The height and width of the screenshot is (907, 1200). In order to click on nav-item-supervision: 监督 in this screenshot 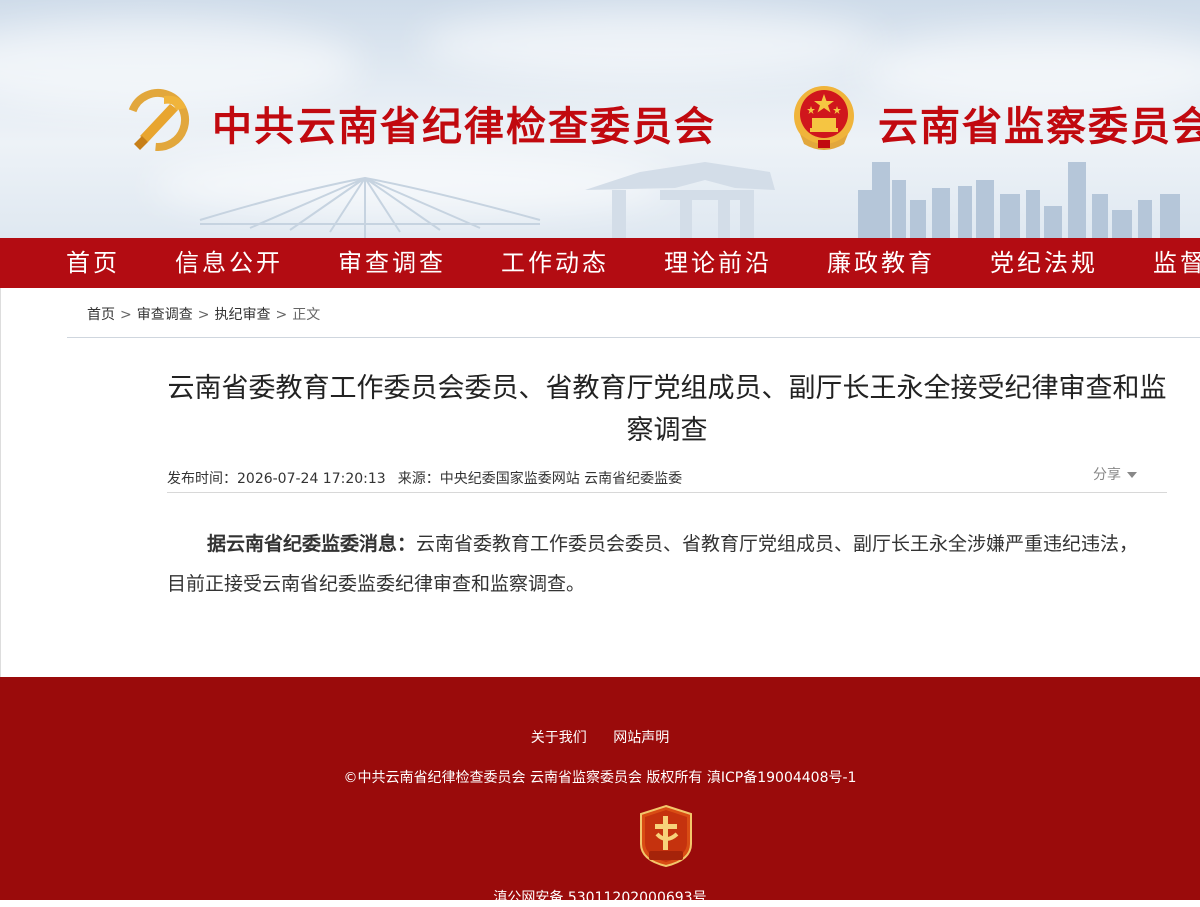, I will do `click(1176, 263)`.